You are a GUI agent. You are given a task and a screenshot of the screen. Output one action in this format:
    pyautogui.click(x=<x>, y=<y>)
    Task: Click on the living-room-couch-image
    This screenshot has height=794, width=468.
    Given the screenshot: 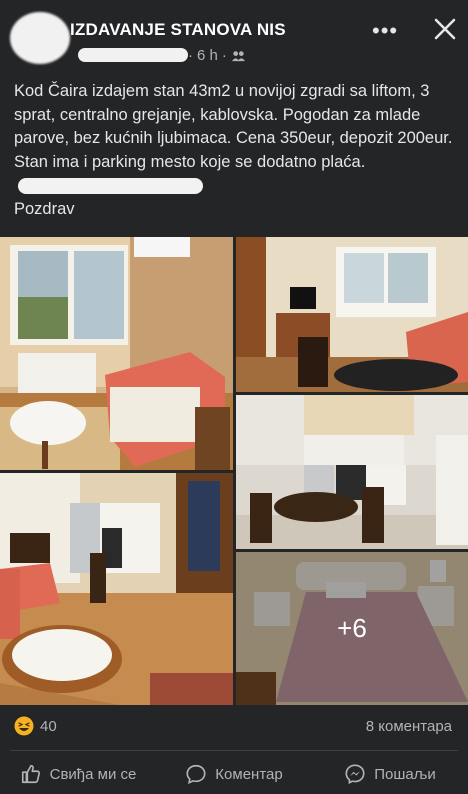 What is the action you would take?
    pyautogui.click(x=116, y=353)
    